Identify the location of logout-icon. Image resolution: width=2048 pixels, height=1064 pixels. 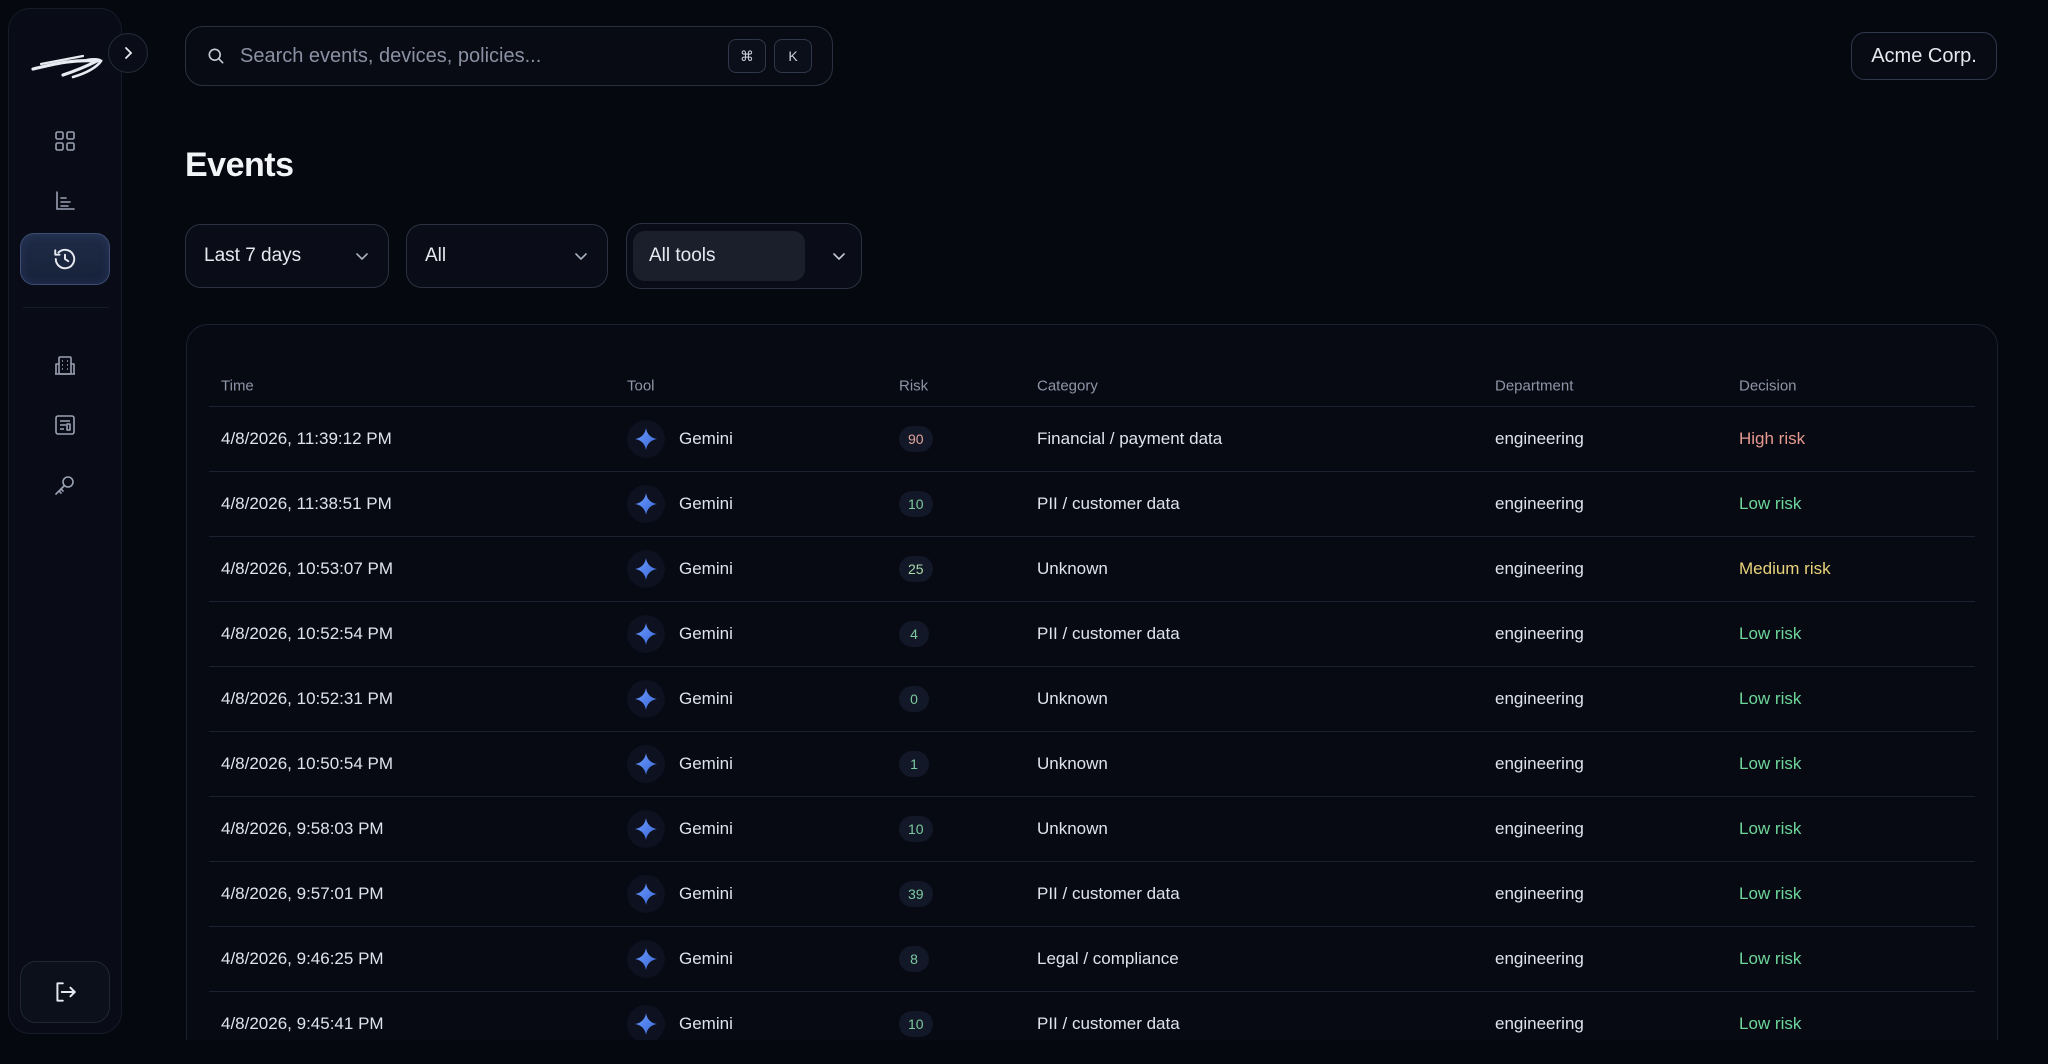
(66, 992).